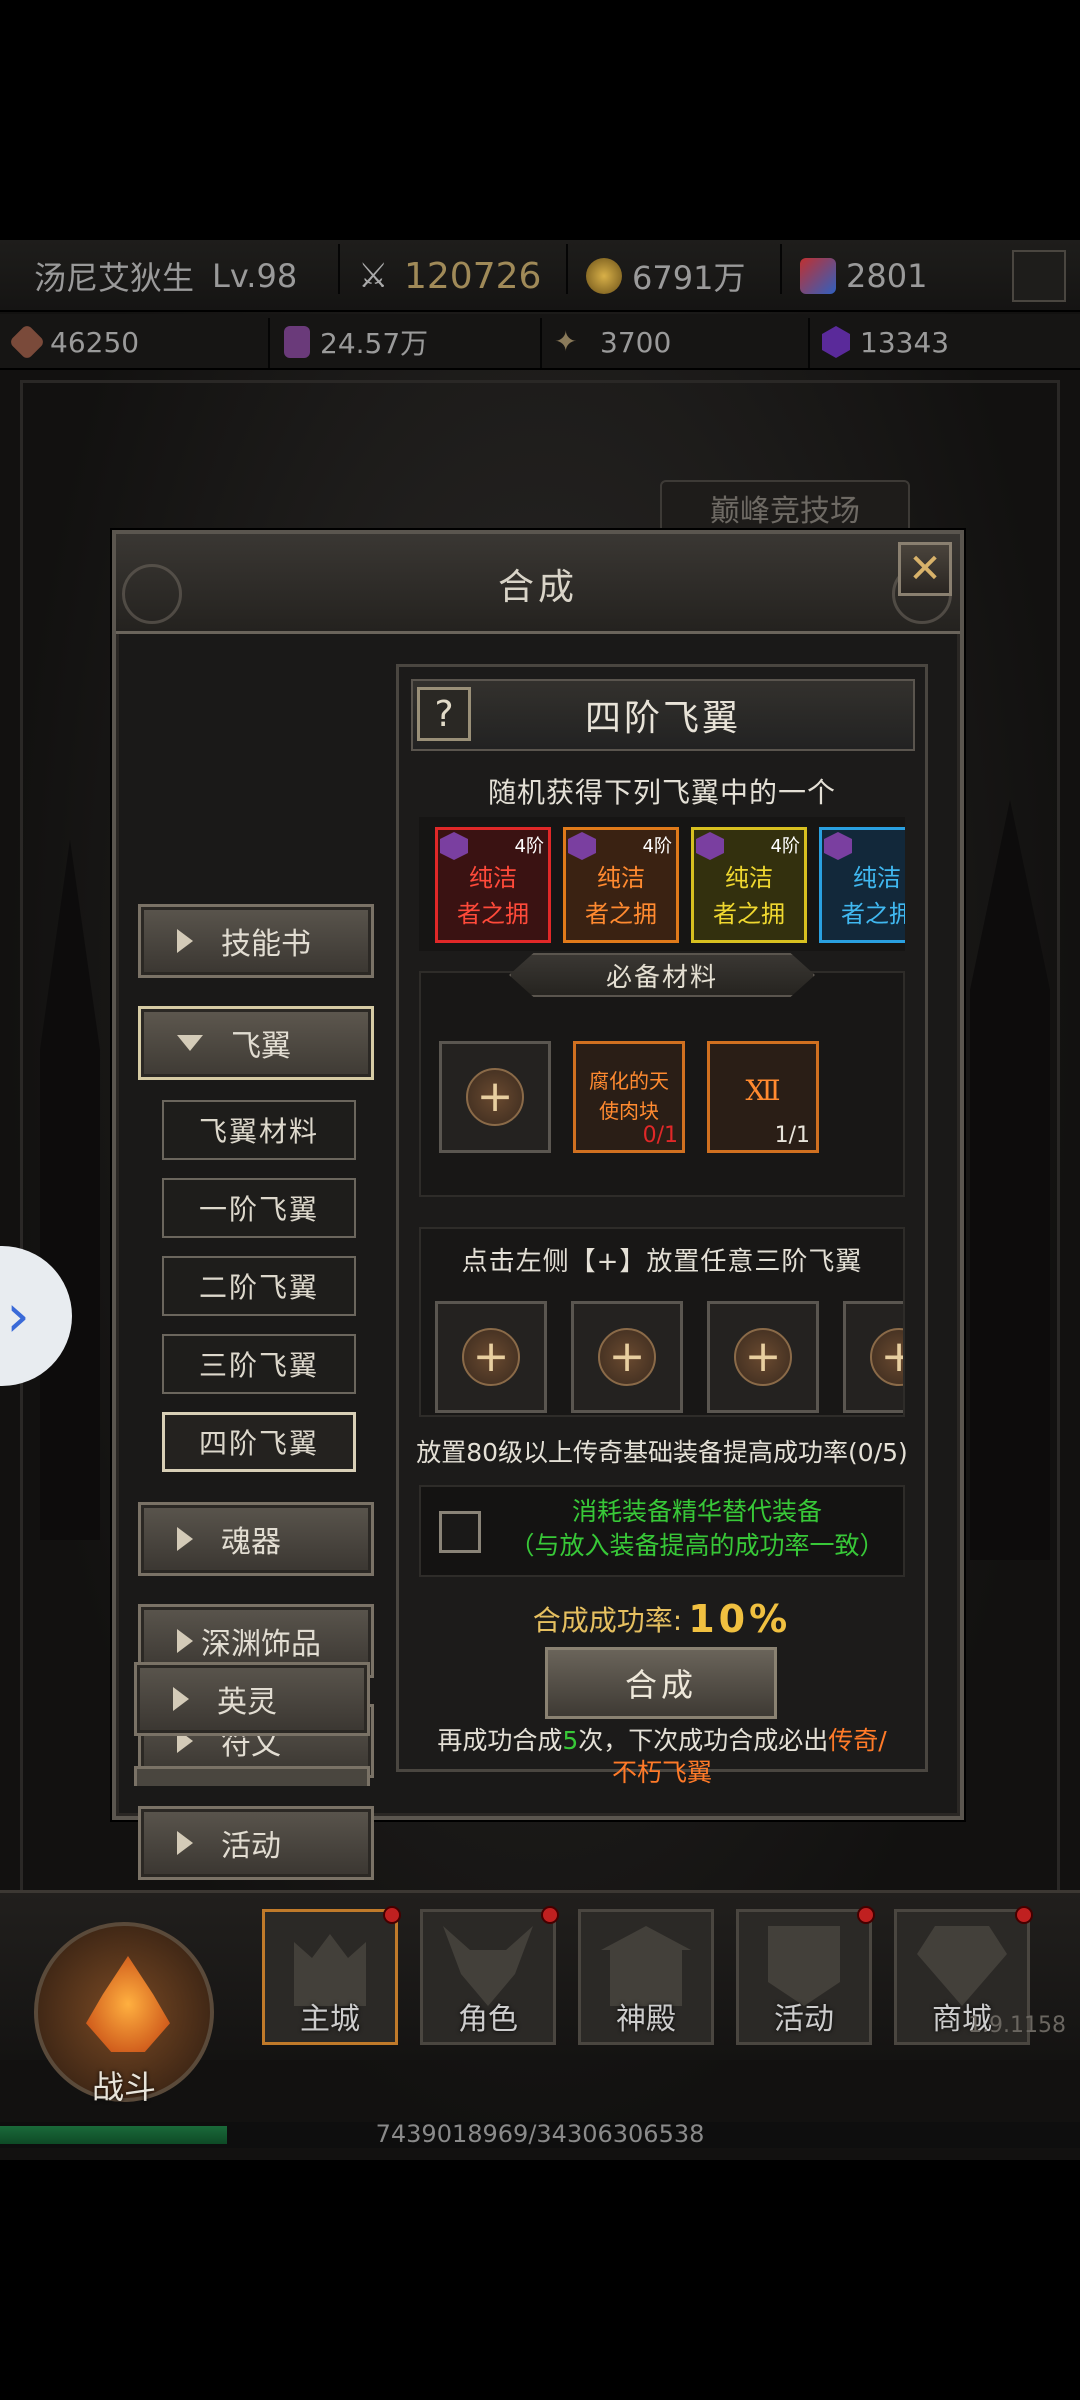 This screenshot has height=2400, width=1080. Describe the element at coordinates (689, 278) in the screenshot. I see `gold-value: 6791万` at that location.